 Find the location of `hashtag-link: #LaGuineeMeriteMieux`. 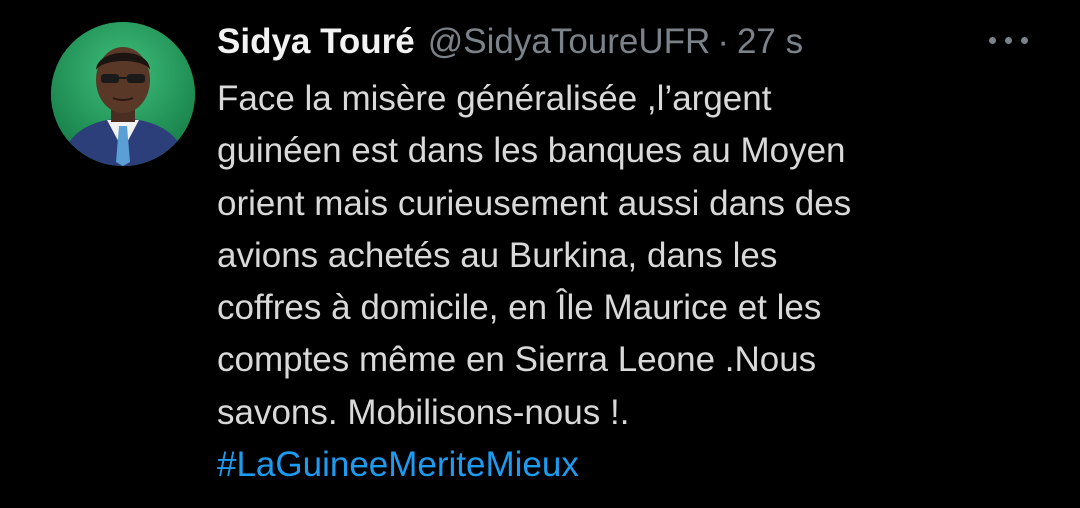

hashtag-link: #LaGuineeMeriteMieux is located at coordinates (632, 465).